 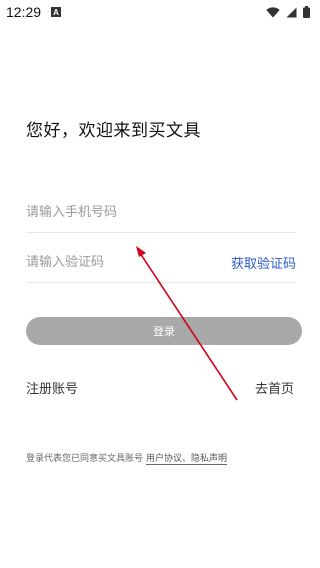 What do you see at coordinates (164, 331) in the screenshot?
I see `login-button: 登录` at bounding box center [164, 331].